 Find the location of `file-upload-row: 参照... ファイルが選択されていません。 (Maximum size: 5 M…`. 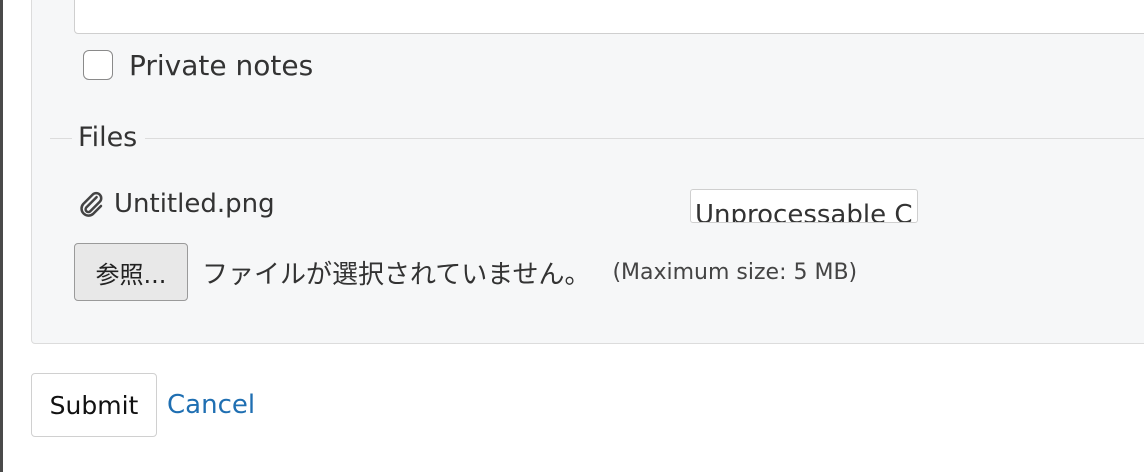

file-upload-row: 参照... ファイルが選択されていません。 (Maximum size: 5 M… is located at coordinates (465, 272).